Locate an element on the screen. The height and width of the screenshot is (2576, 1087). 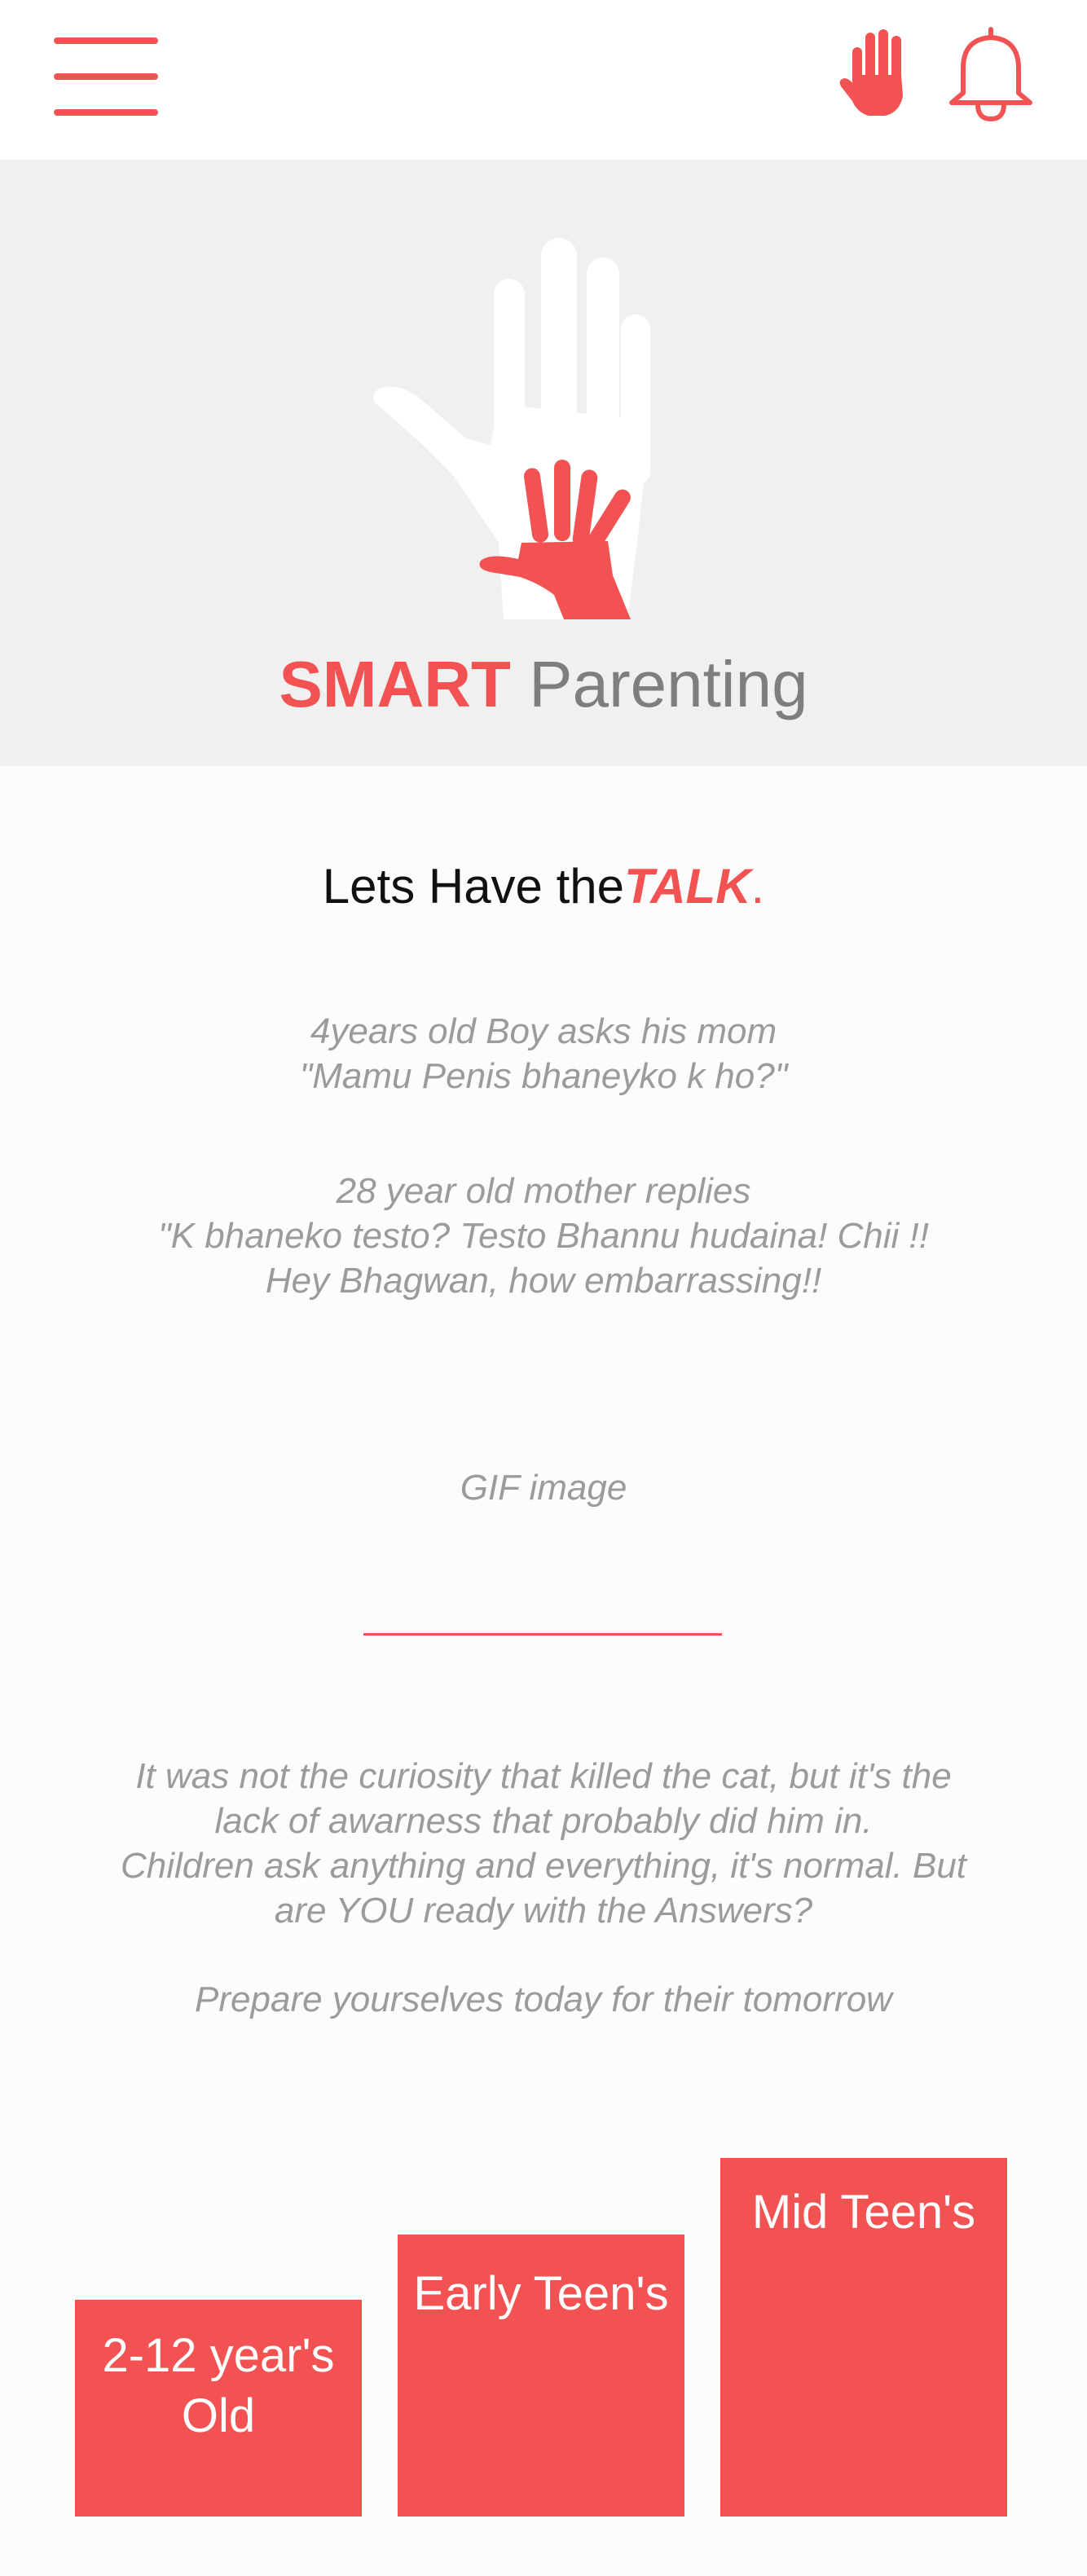
mother-line: 28 year old mother replies is located at coordinates (543, 1191).